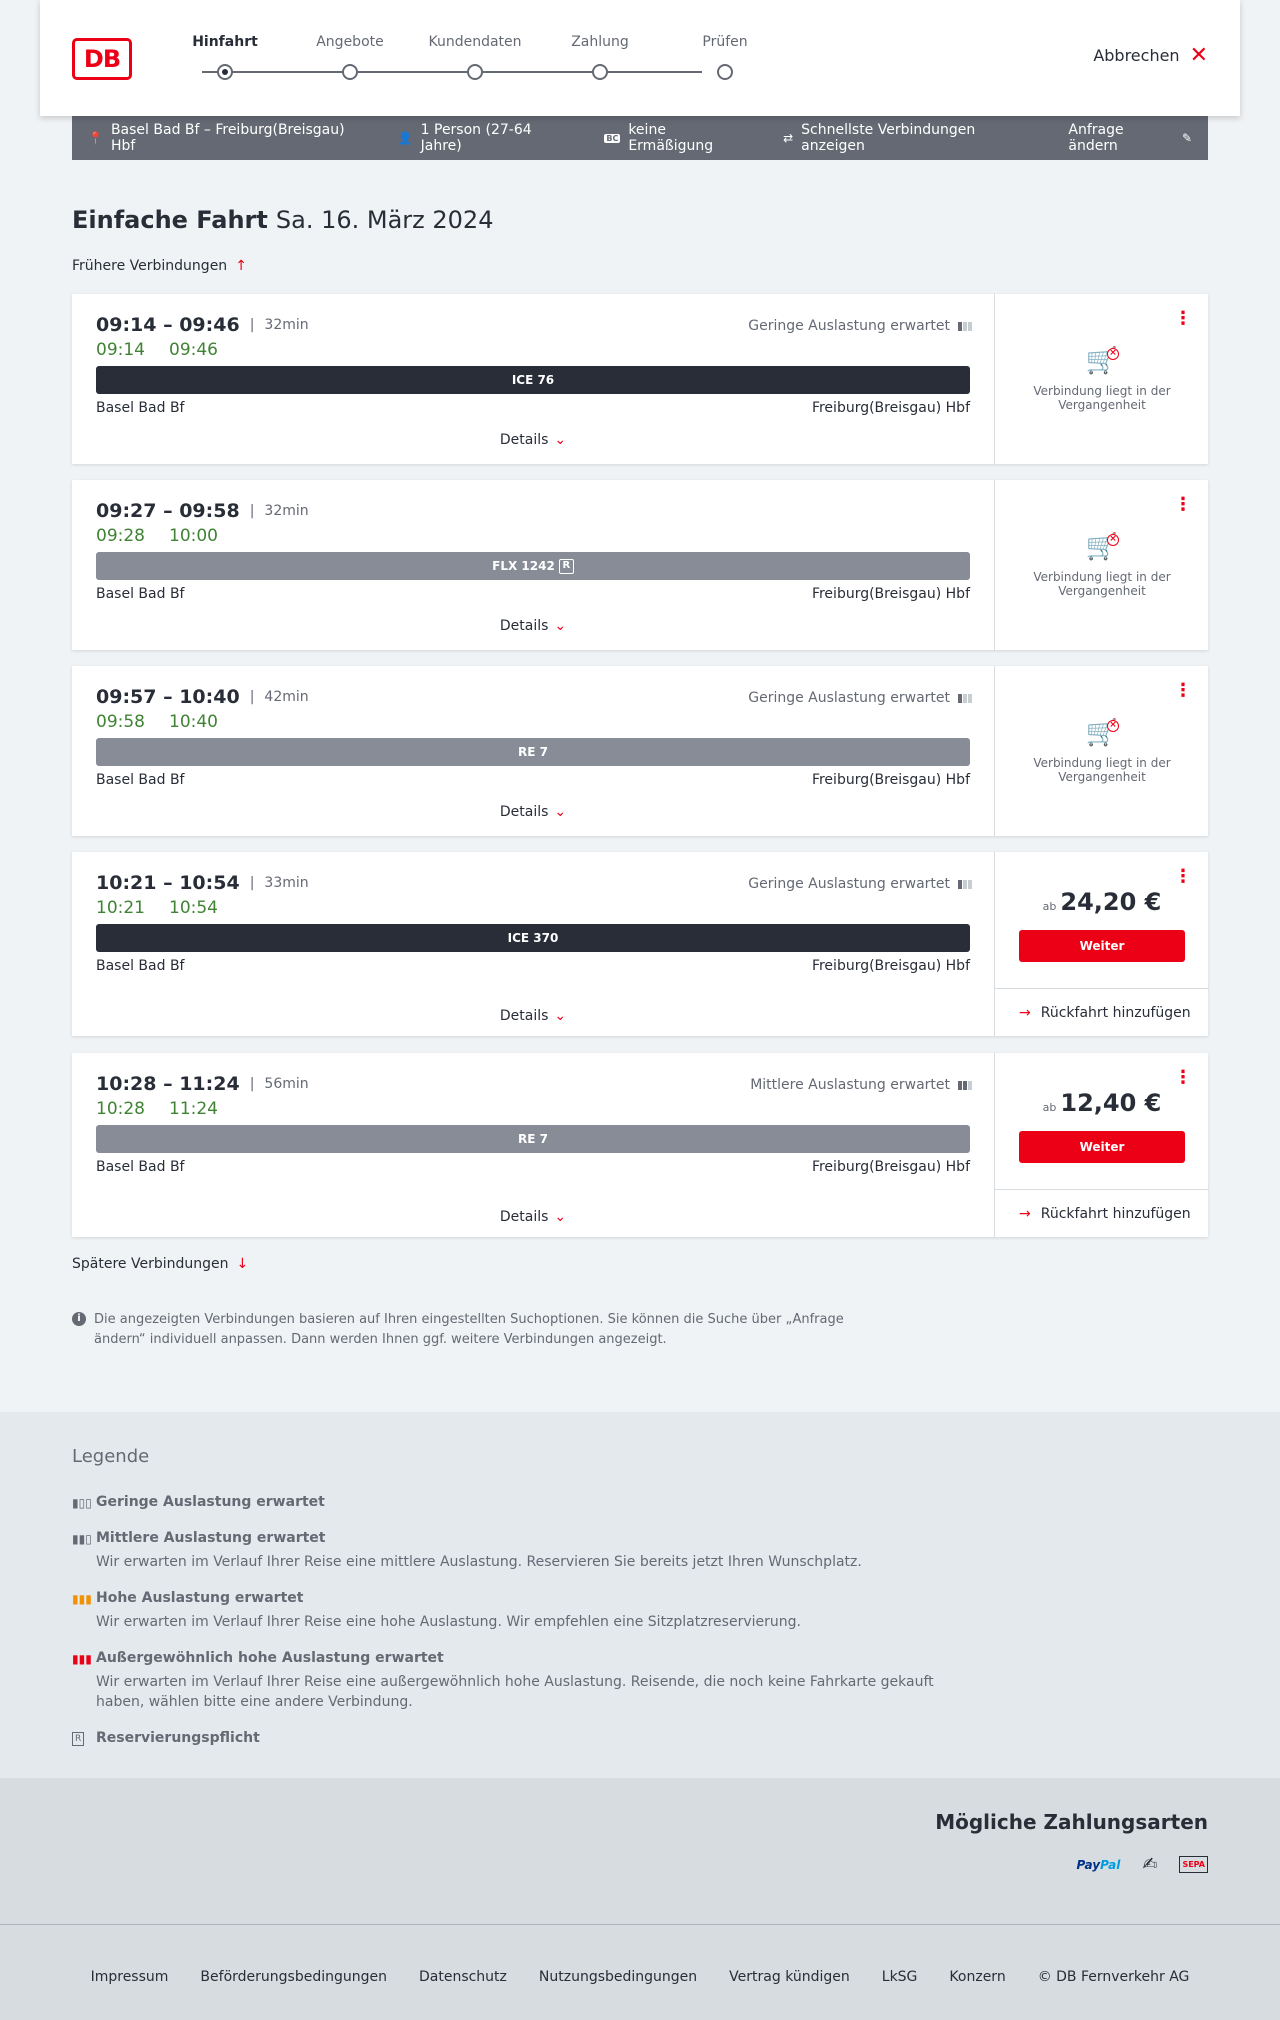 Image resolution: width=1280 pixels, height=2020 pixels. What do you see at coordinates (1049, 906) in the screenshot?
I see `price-prefix: ab` at bounding box center [1049, 906].